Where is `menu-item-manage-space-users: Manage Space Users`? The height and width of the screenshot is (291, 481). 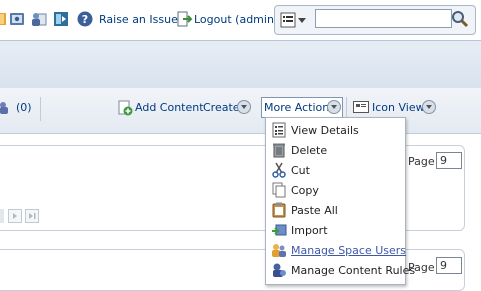 menu-item-manage-space-users: Manage Space Users is located at coordinates (336, 250).